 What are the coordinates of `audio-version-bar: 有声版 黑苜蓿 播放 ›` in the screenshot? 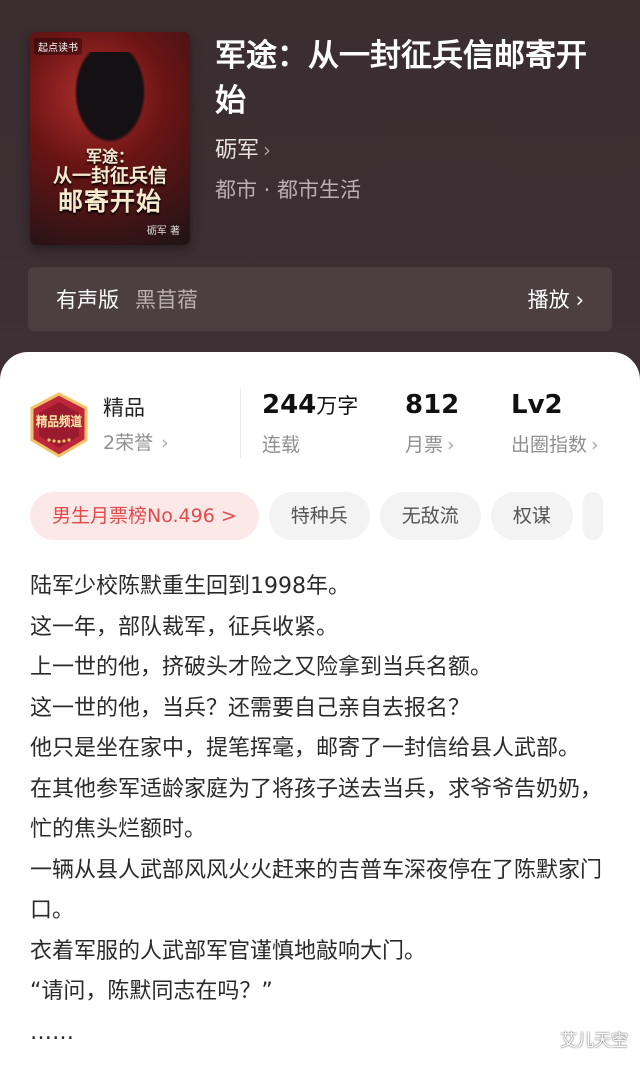 It's located at (320, 299).